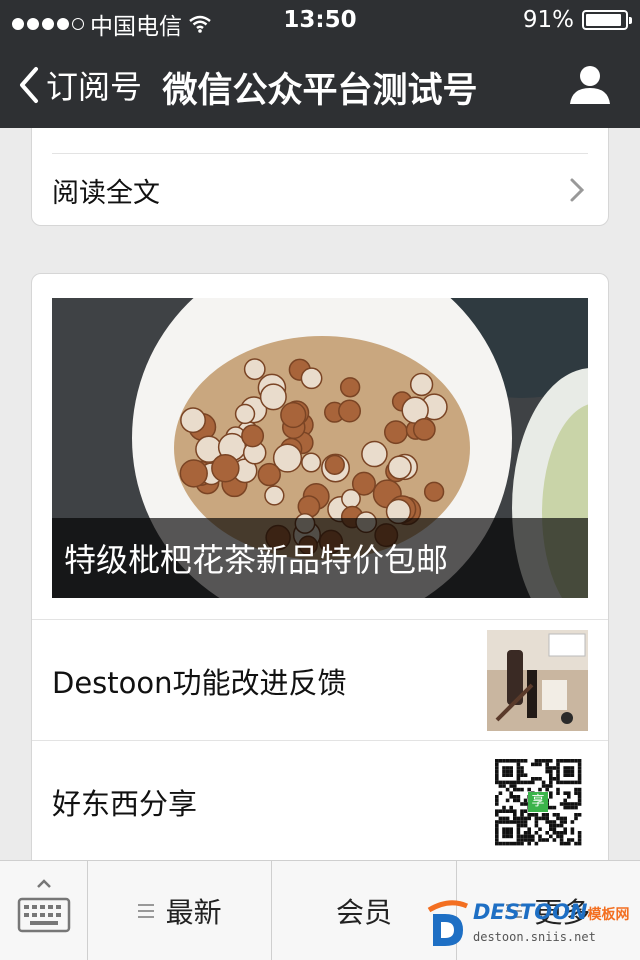 Image resolution: width=640 pixels, height=960 pixels. What do you see at coordinates (320, 190) in the screenshot?
I see `read-full-link: 阅读全文` at bounding box center [320, 190].